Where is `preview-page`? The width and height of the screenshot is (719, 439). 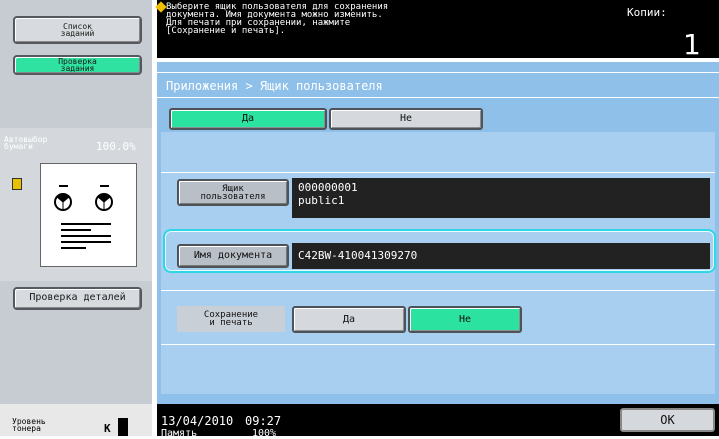 preview-page is located at coordinates (88, 215).